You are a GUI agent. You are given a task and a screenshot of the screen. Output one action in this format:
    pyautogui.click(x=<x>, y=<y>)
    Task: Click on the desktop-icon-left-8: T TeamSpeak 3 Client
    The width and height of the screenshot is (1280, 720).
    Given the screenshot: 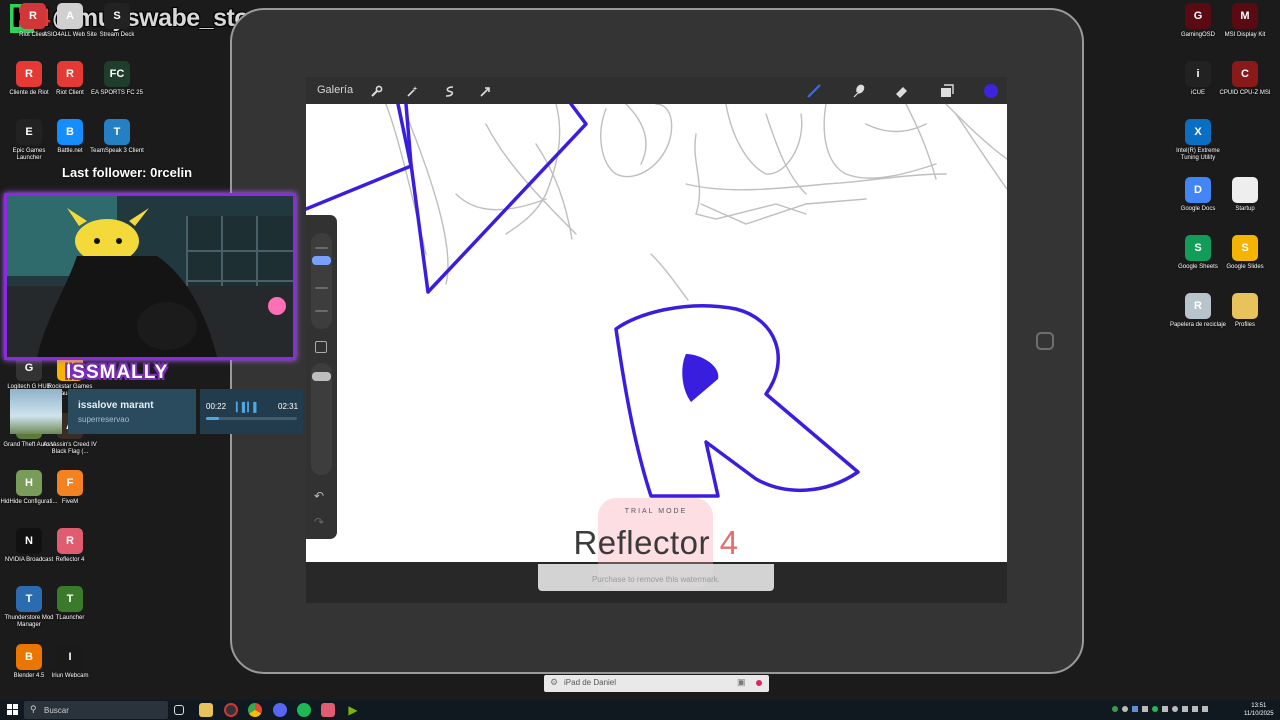 What is the action you would take?
    pyautogui.click(x=117, y=137)
    